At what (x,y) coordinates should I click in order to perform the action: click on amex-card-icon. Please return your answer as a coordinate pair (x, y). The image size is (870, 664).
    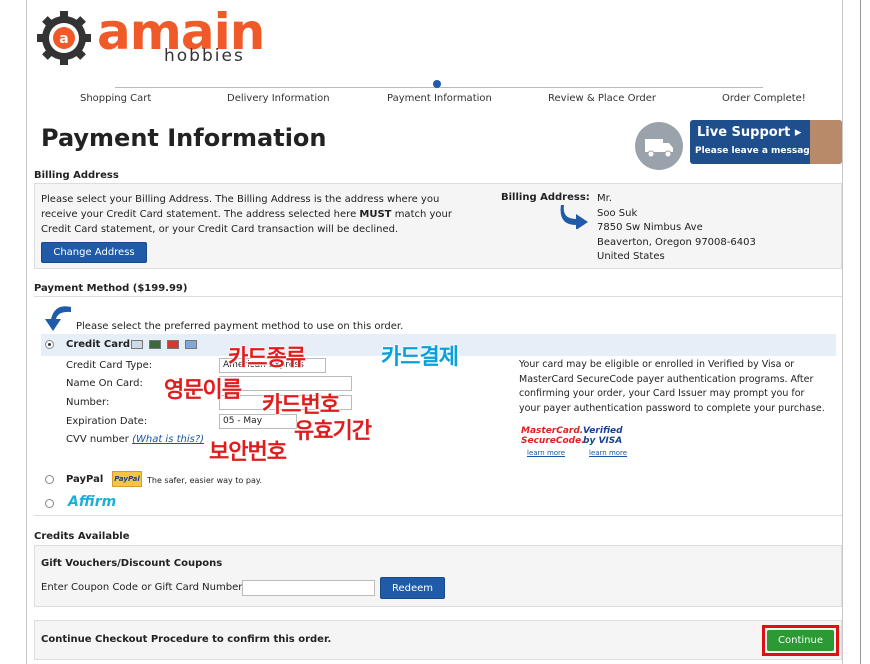
    Looking at the image, I should click on (191, 344).